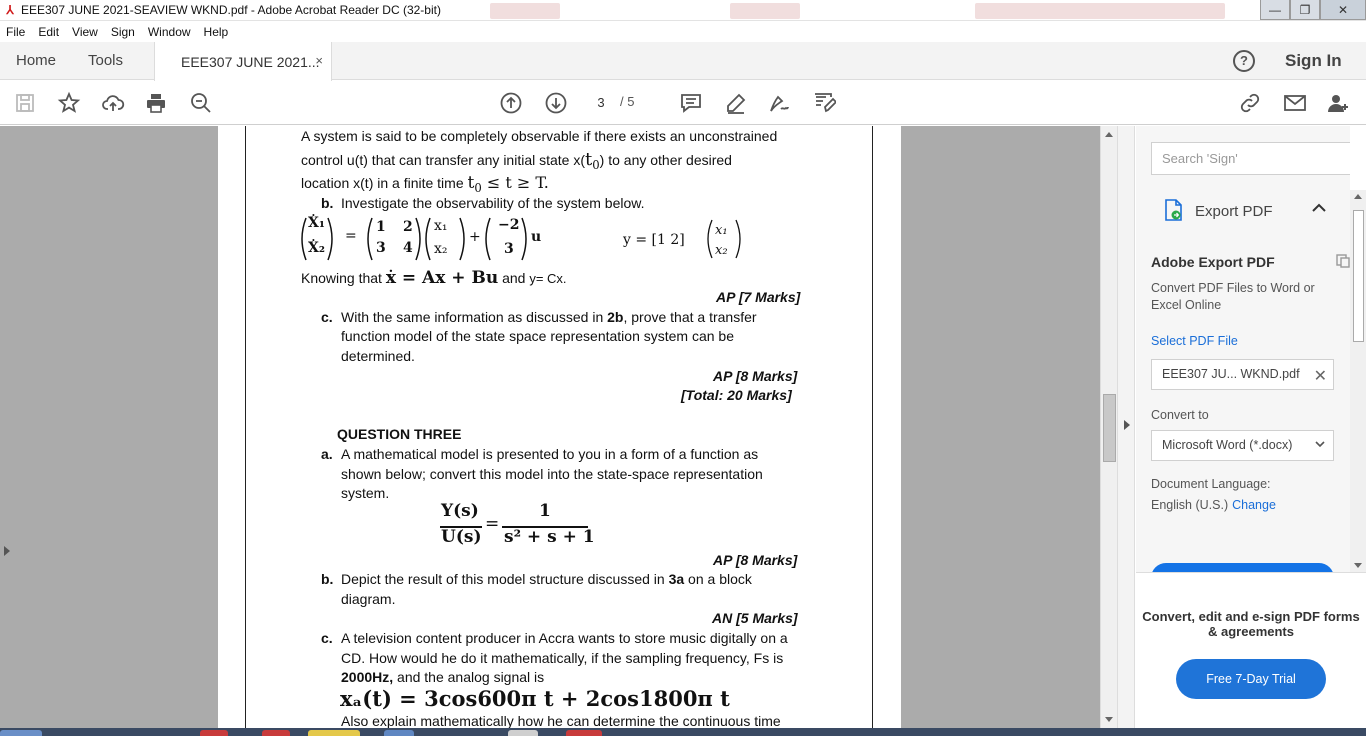  What do you see at coordinates (48, 32) in the screenshot?
I see `menu-edit: Edit` at bounding box center [48, 32].